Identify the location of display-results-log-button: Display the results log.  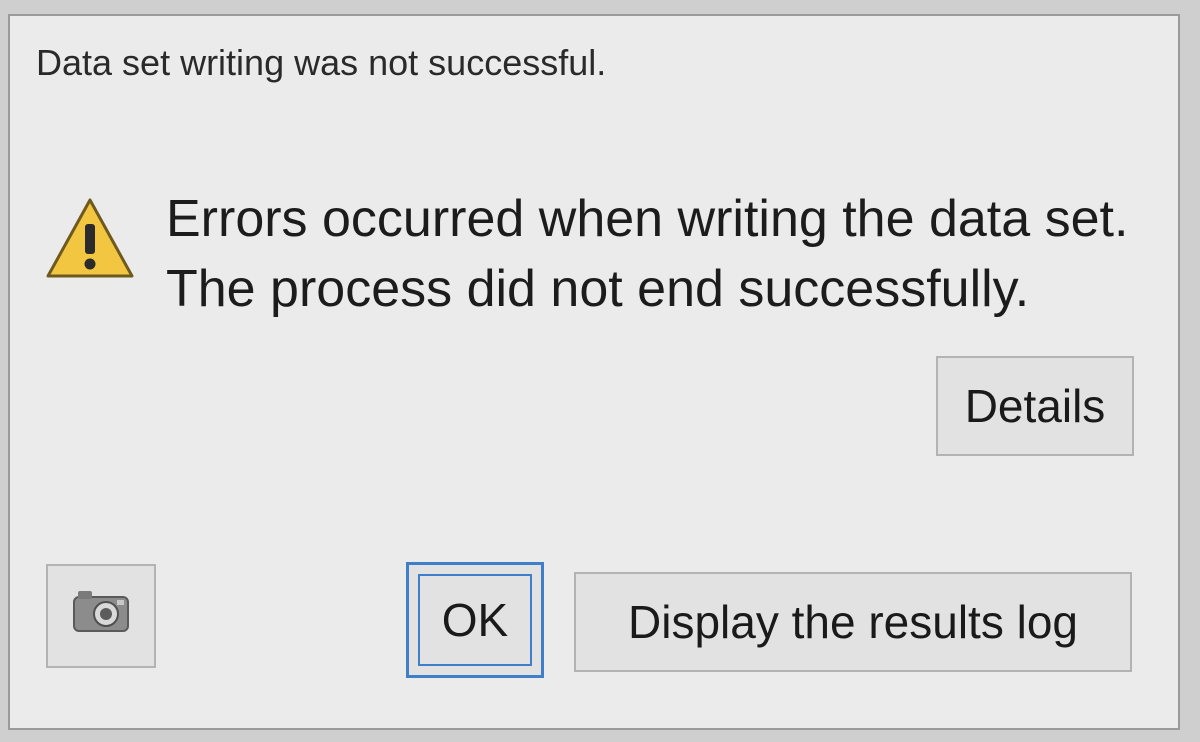
(853, 622).